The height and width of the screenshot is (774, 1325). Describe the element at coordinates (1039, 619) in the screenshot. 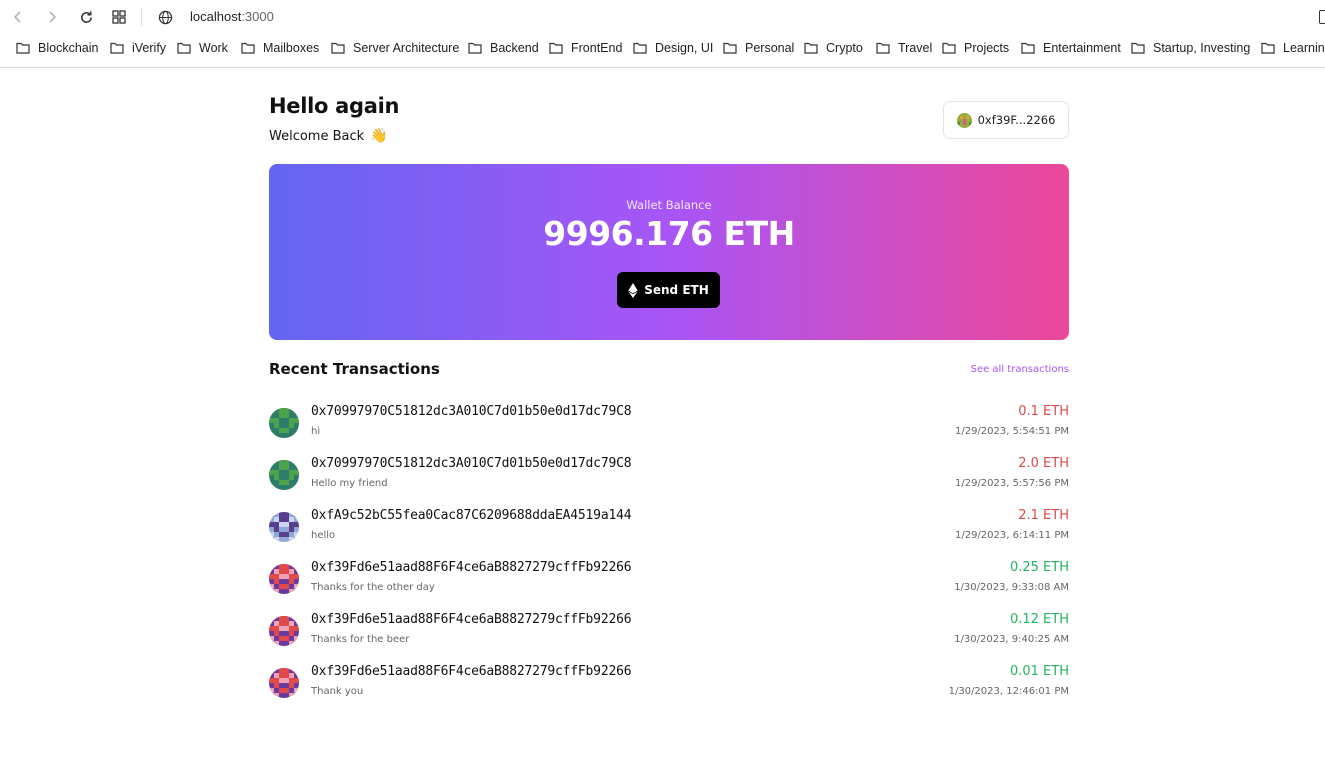

I see `transaction-amount: 0.12 ETH` at that location.